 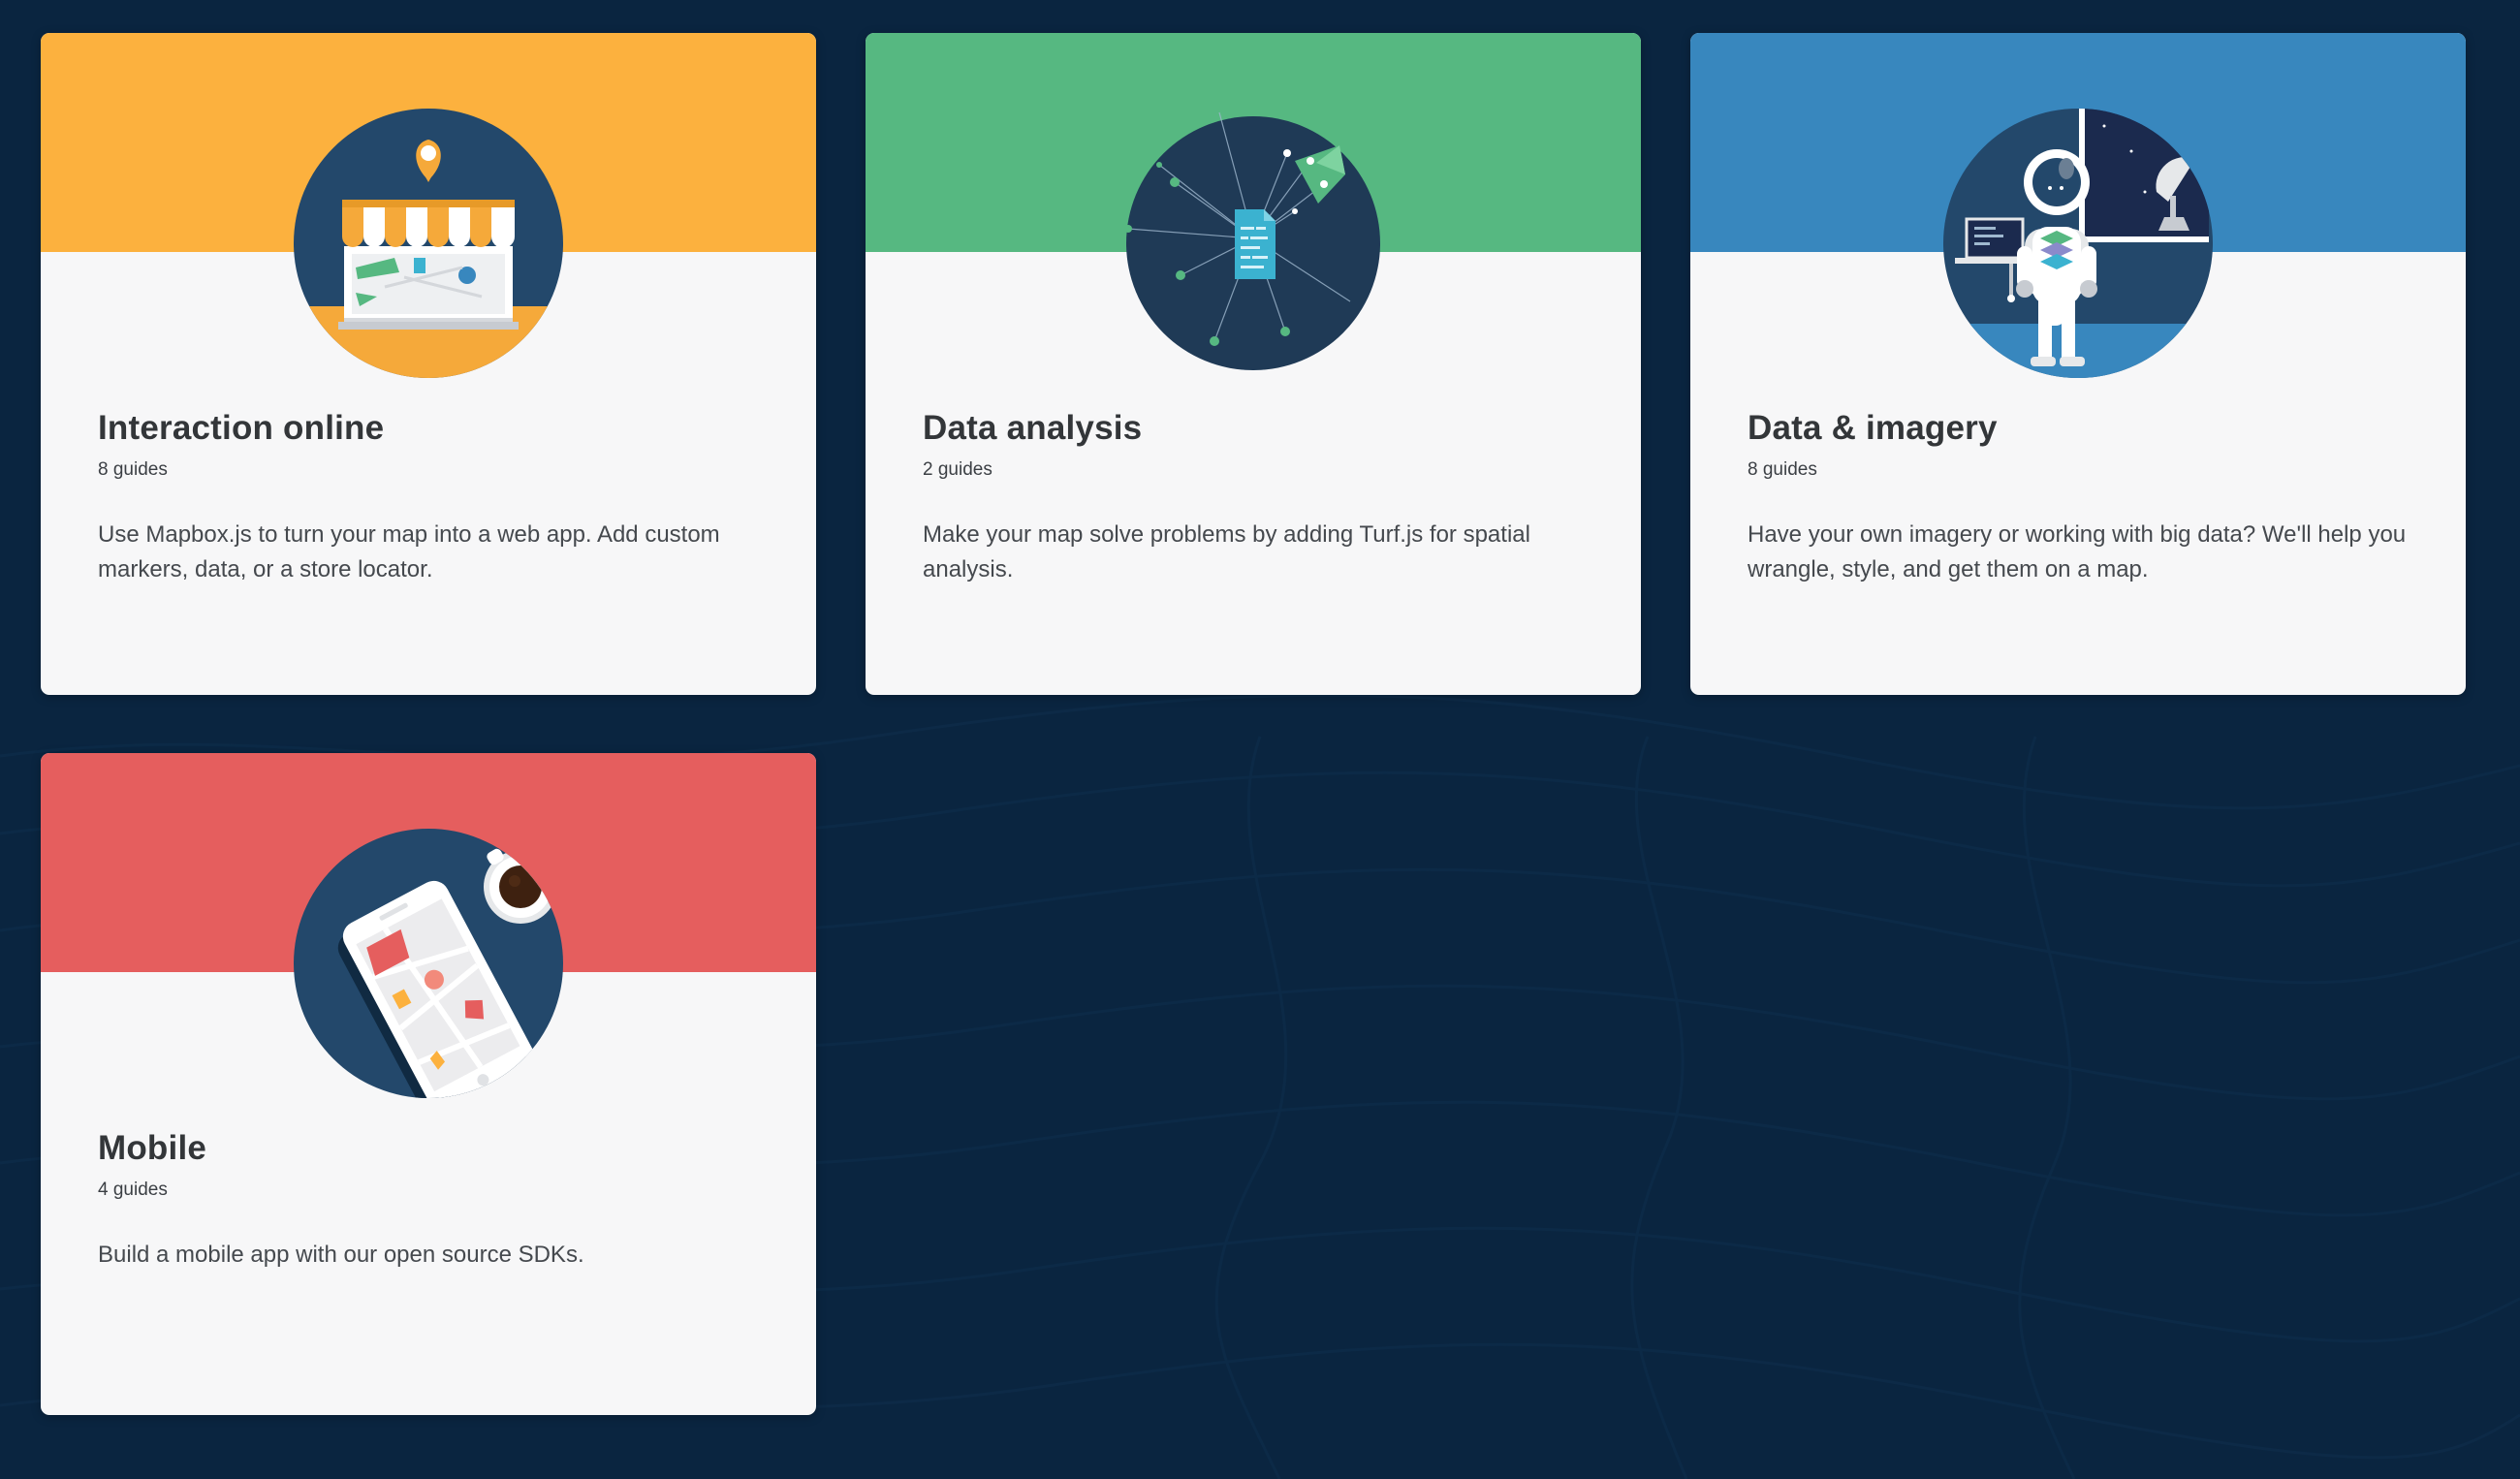 What do you see at coordinates (1873, 428) in the screenshot?
I see `card-title: Data & imagery` at bounding box center [1873, 428].